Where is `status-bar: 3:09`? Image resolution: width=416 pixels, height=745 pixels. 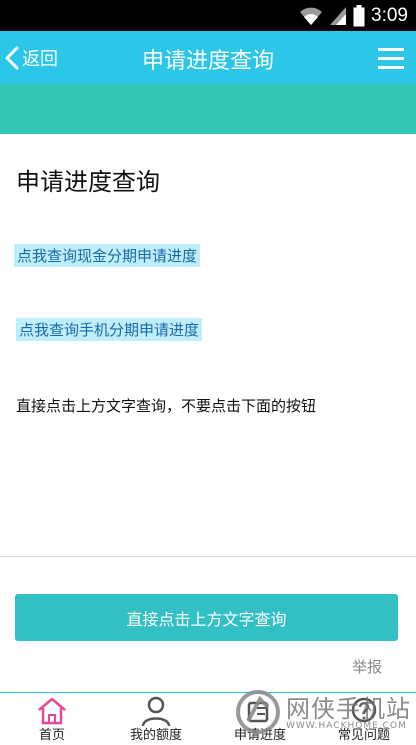
status-bar: 3:09 is located at coordinates (208, 15).